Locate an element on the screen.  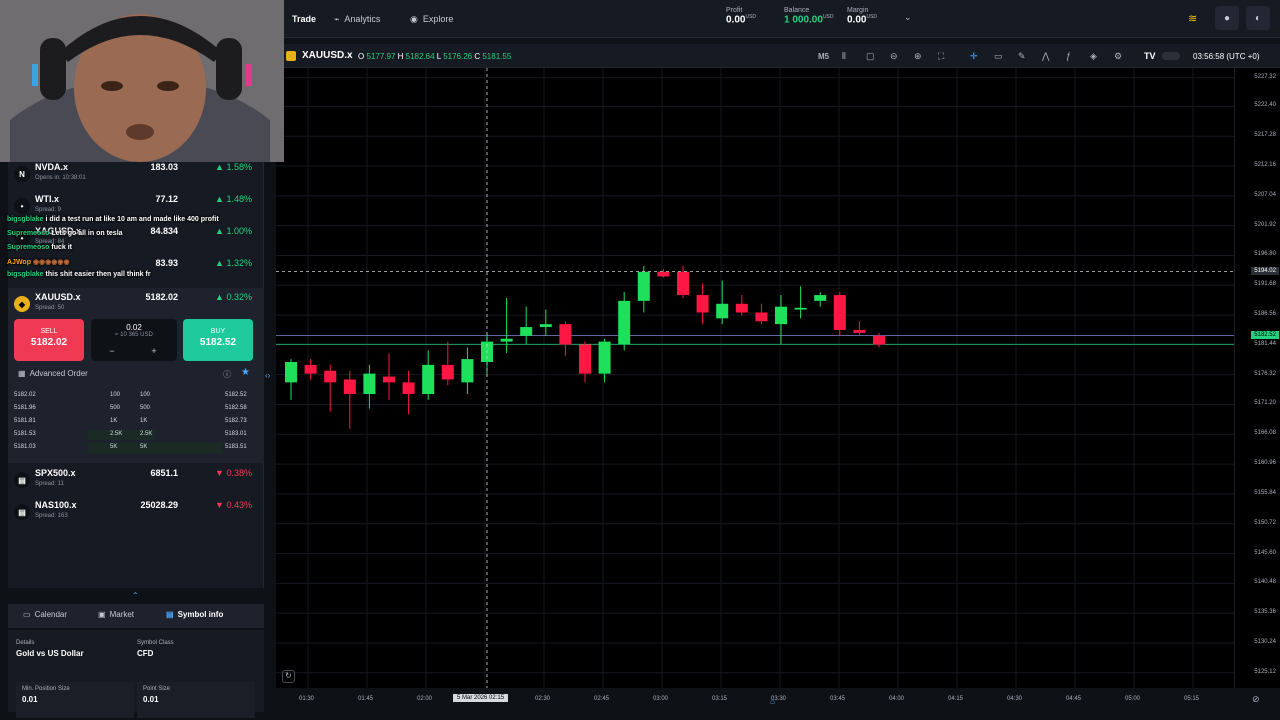
pattern-icon: ⋀ is located at coordinates (1045, 56).